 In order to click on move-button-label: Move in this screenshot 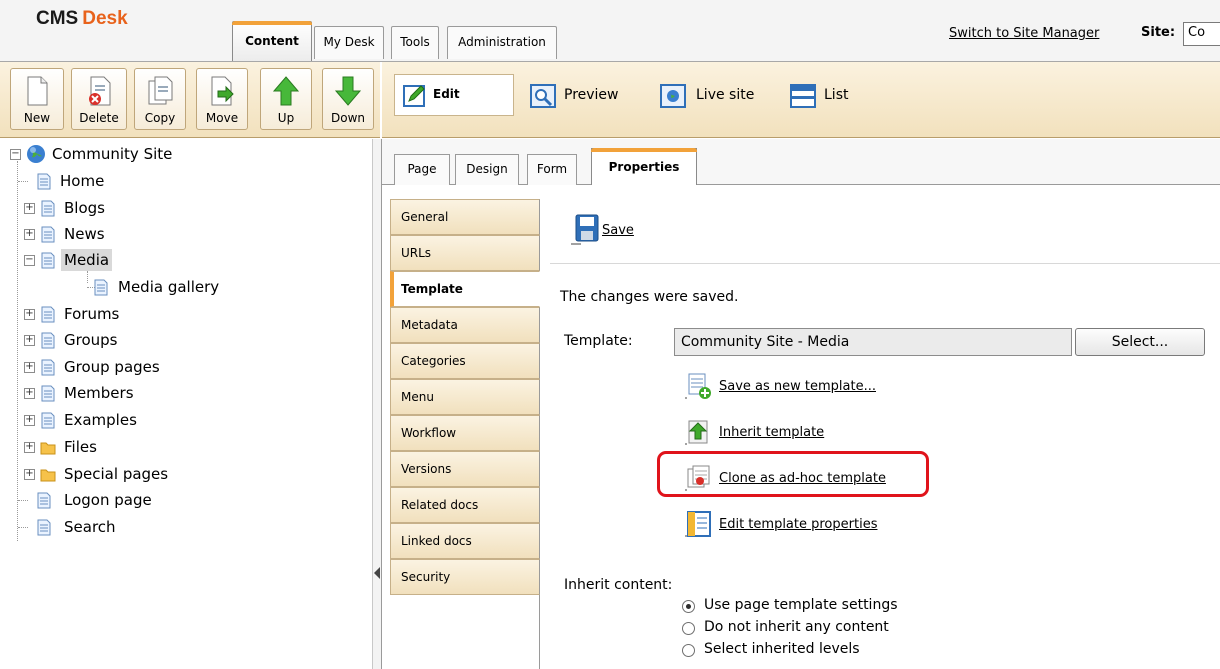, I will do `click(222, 118)`.